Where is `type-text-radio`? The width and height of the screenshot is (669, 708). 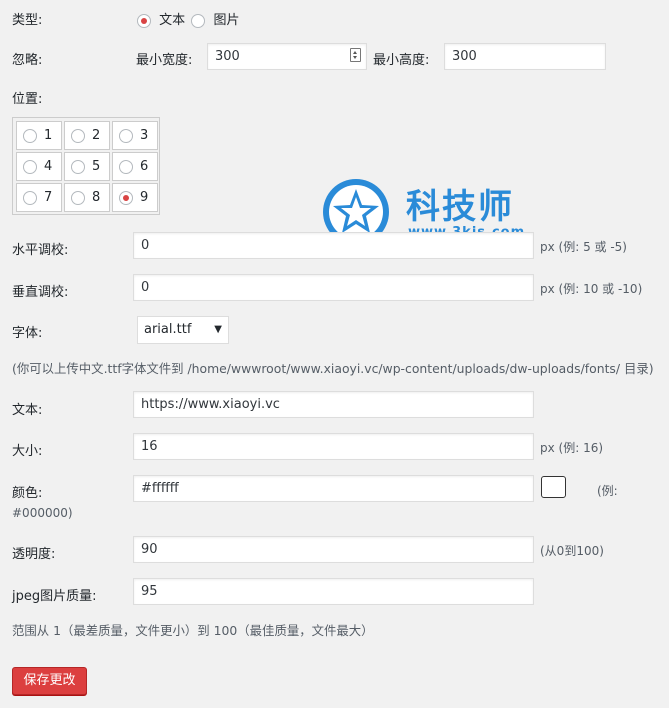
type-text-radio is located at coordinates (144, 20).